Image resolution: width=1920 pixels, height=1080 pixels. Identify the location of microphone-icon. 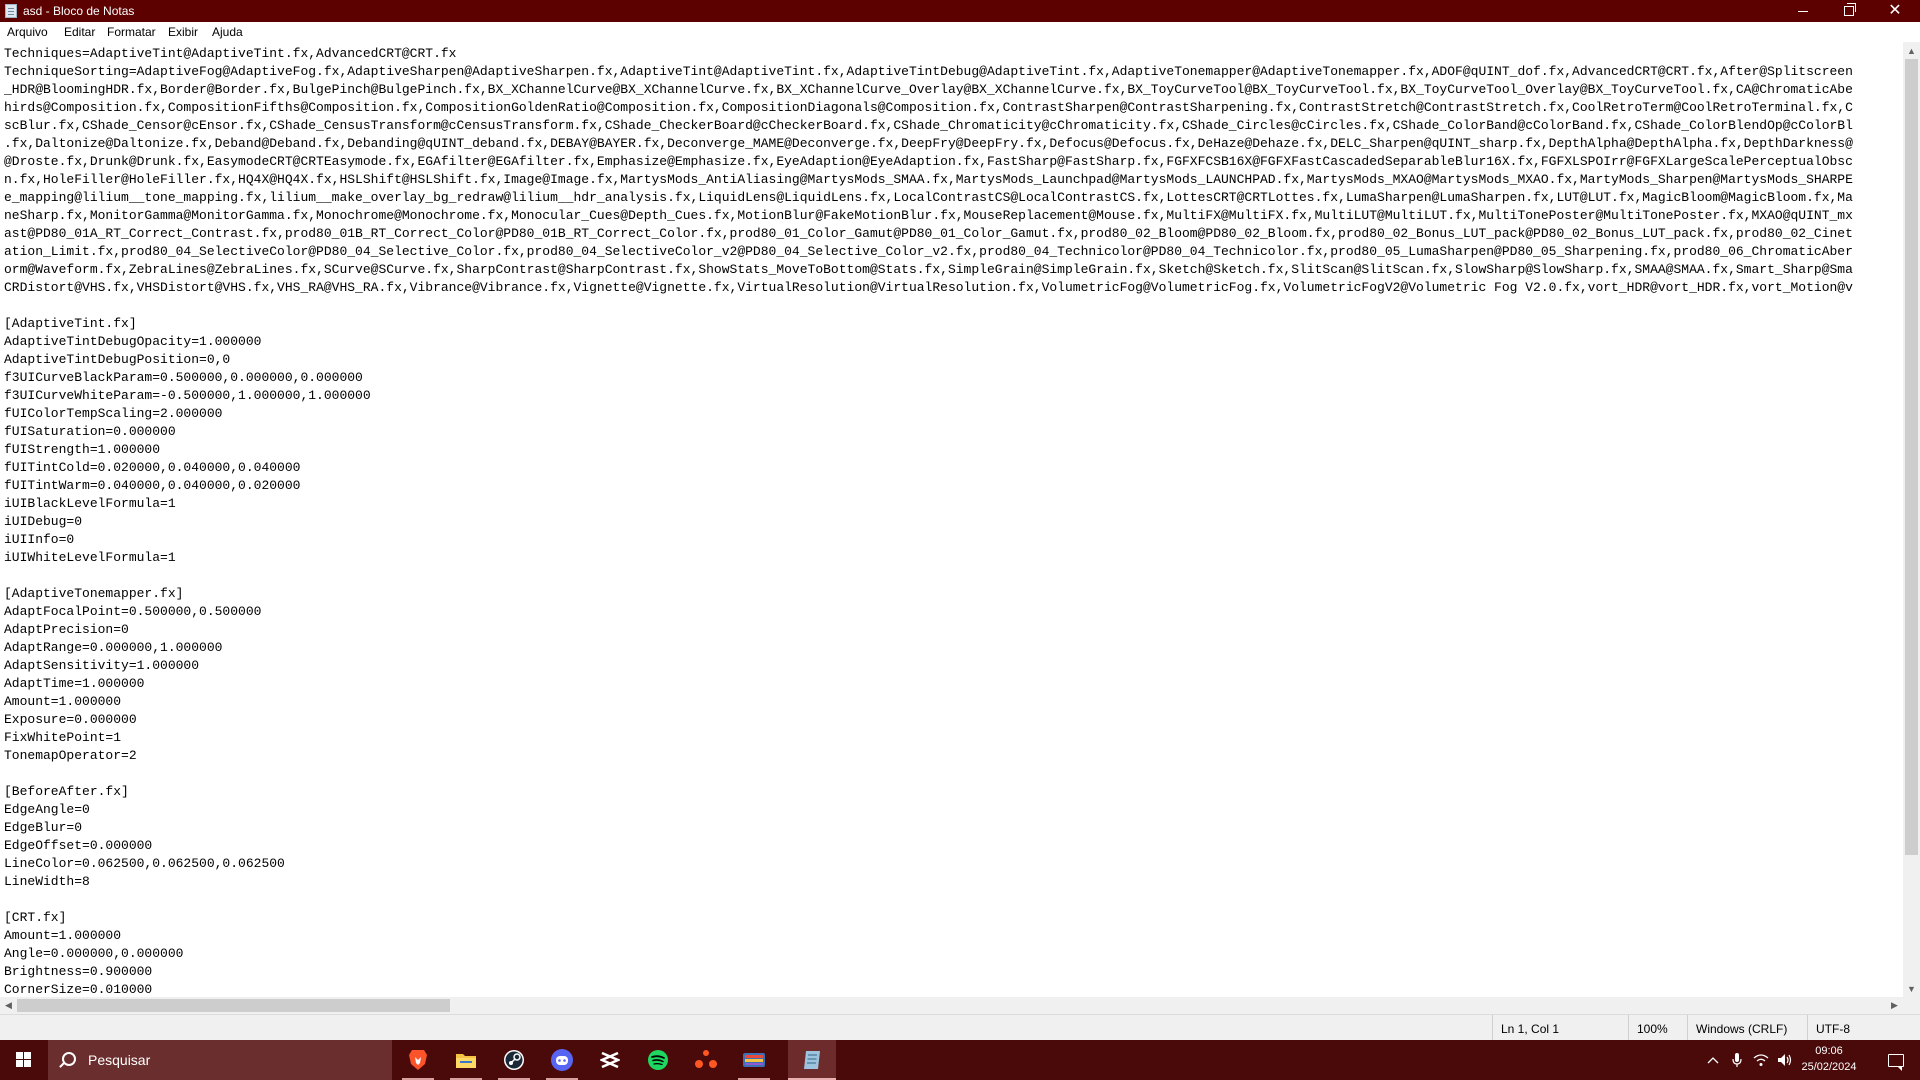
(1737, 1060).